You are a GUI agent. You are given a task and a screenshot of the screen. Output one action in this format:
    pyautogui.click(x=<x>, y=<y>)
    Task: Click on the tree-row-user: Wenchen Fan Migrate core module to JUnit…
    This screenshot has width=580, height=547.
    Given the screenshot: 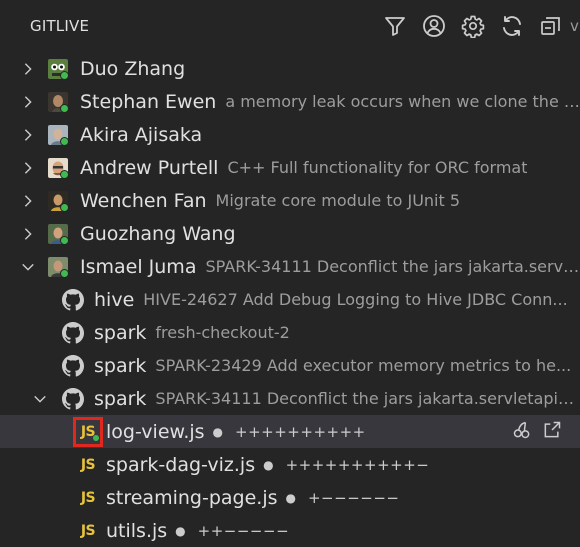 What is the action you would take?
    pyautogui.click(x=290, y=200)
    